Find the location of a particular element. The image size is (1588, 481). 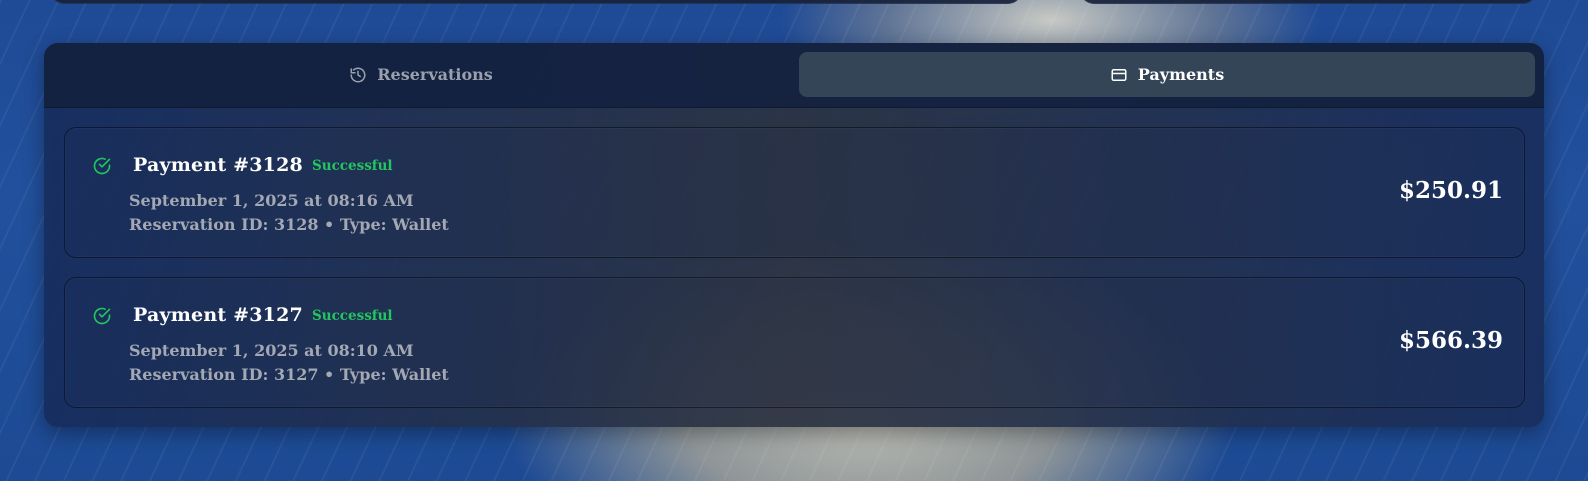

payment-title: Payment #3127 is located at coordinates (218, 315).